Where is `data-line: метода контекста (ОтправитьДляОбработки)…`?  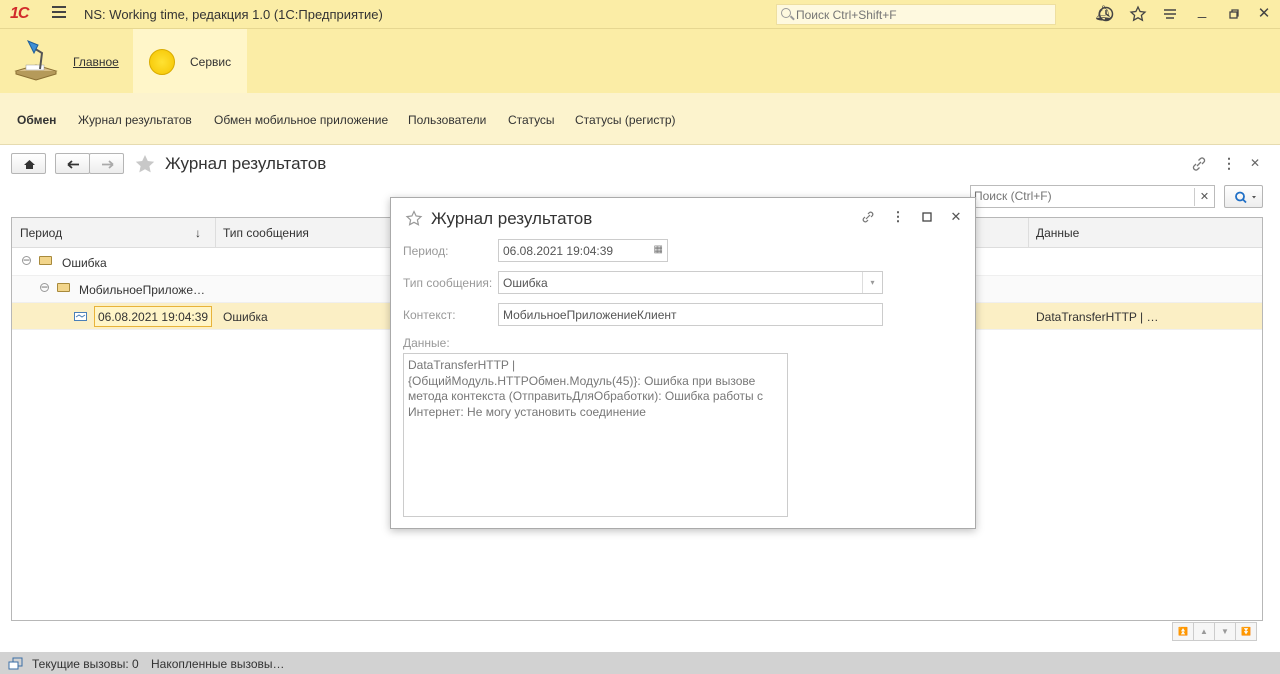 data-line: метода контекста (ОтправитьДляОбработки)… is located at coordinates (586, 396).